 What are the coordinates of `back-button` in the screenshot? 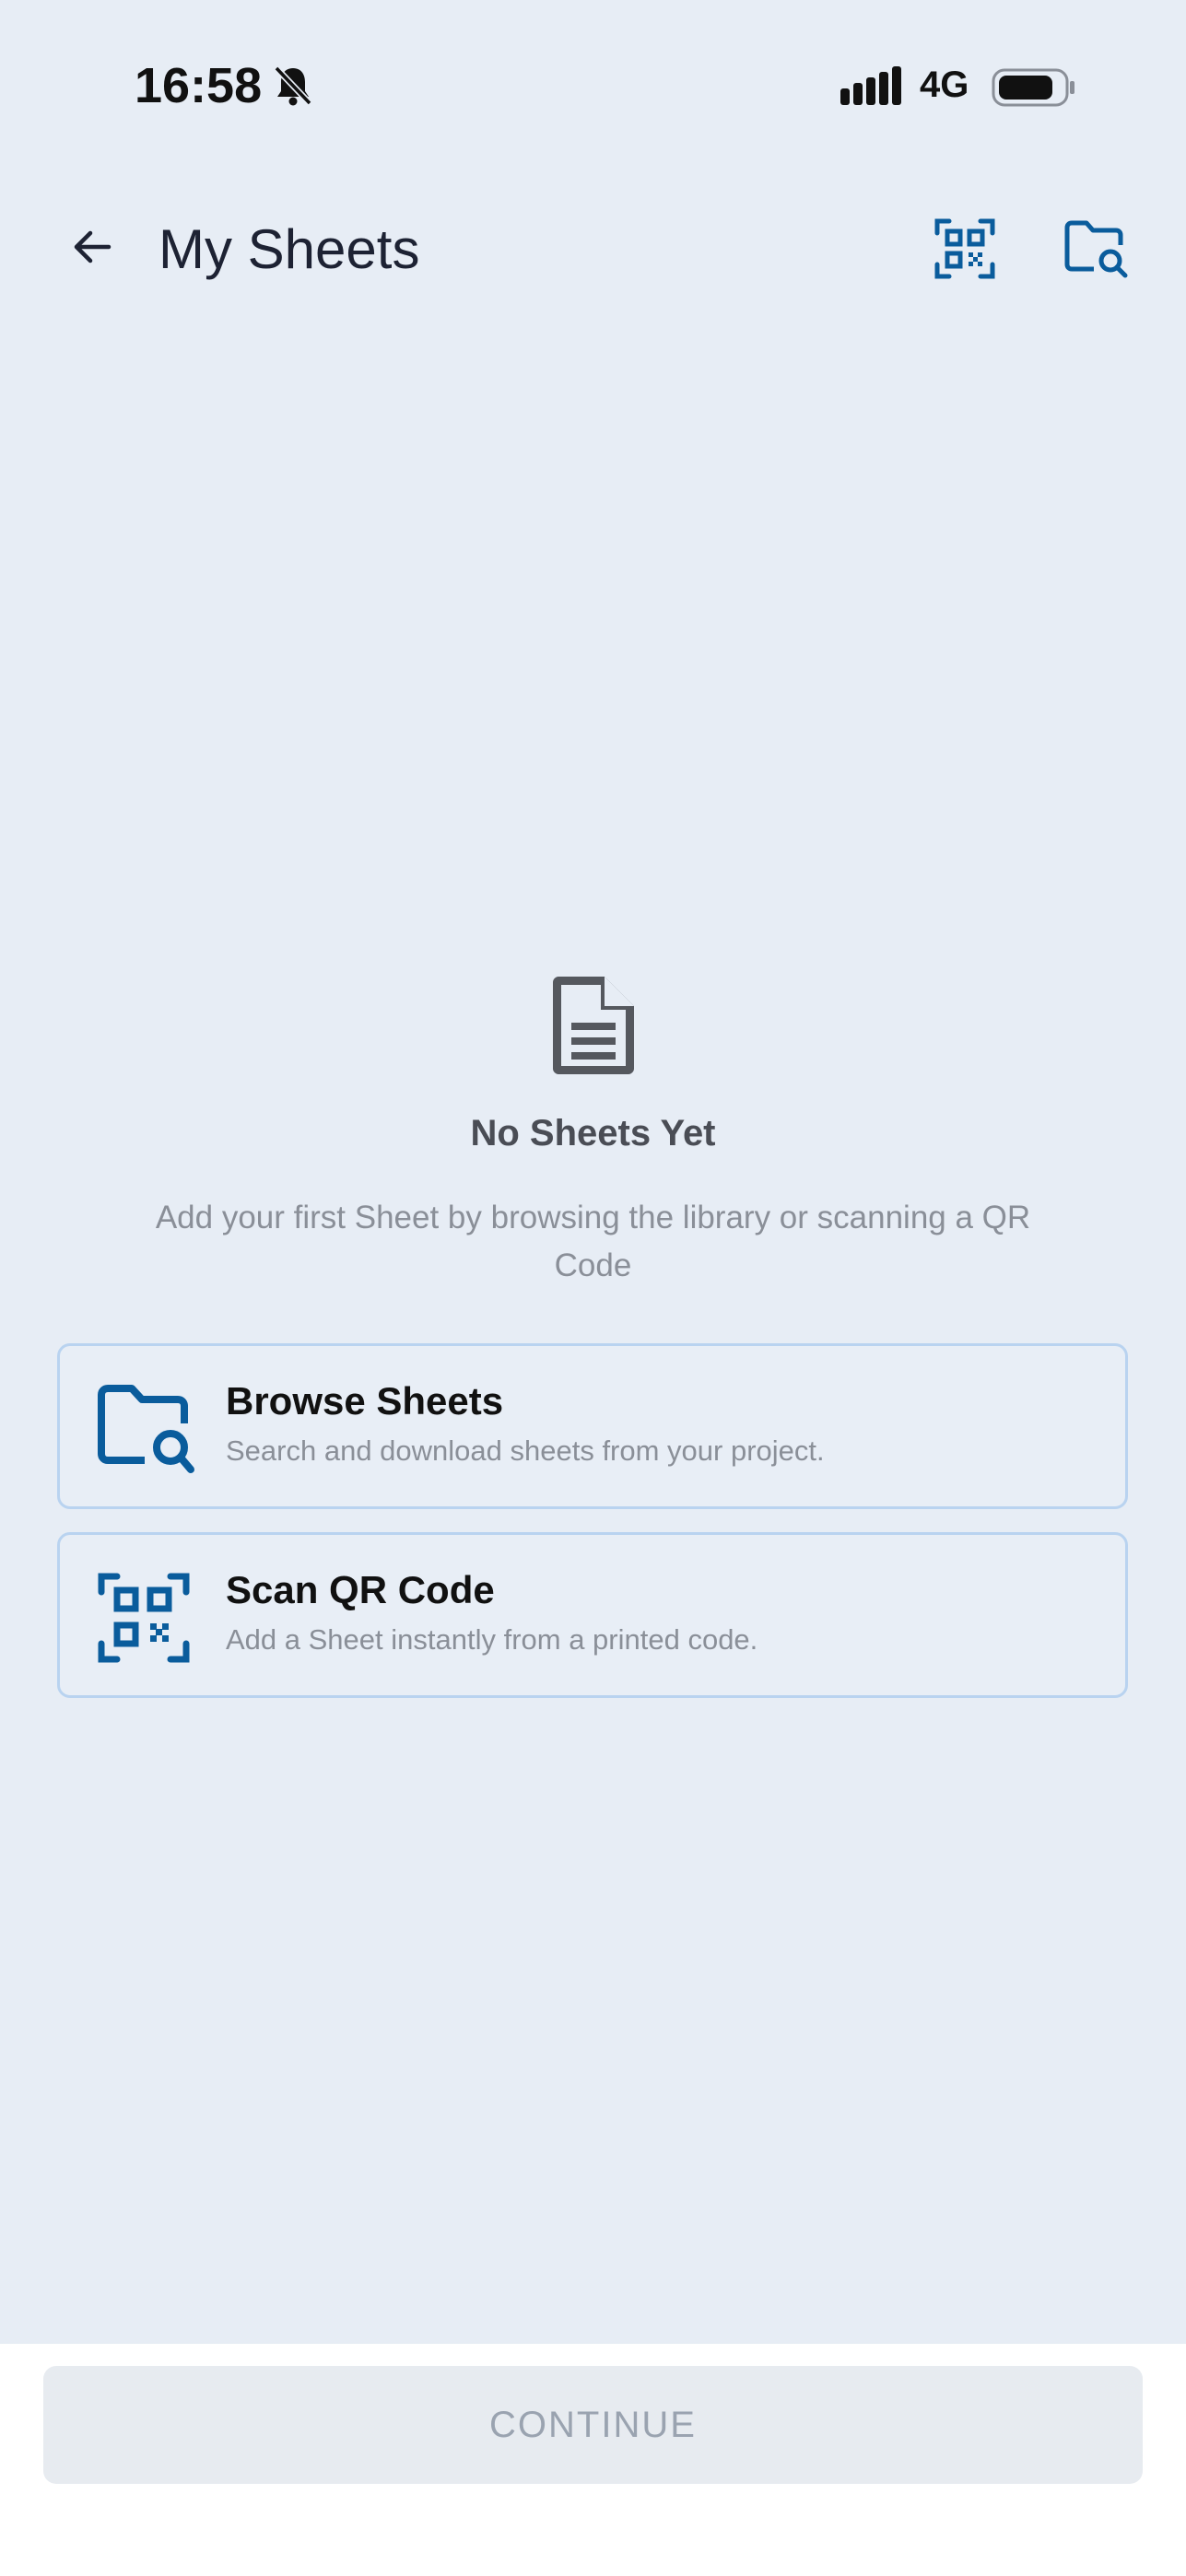 It's located at (92, 247).